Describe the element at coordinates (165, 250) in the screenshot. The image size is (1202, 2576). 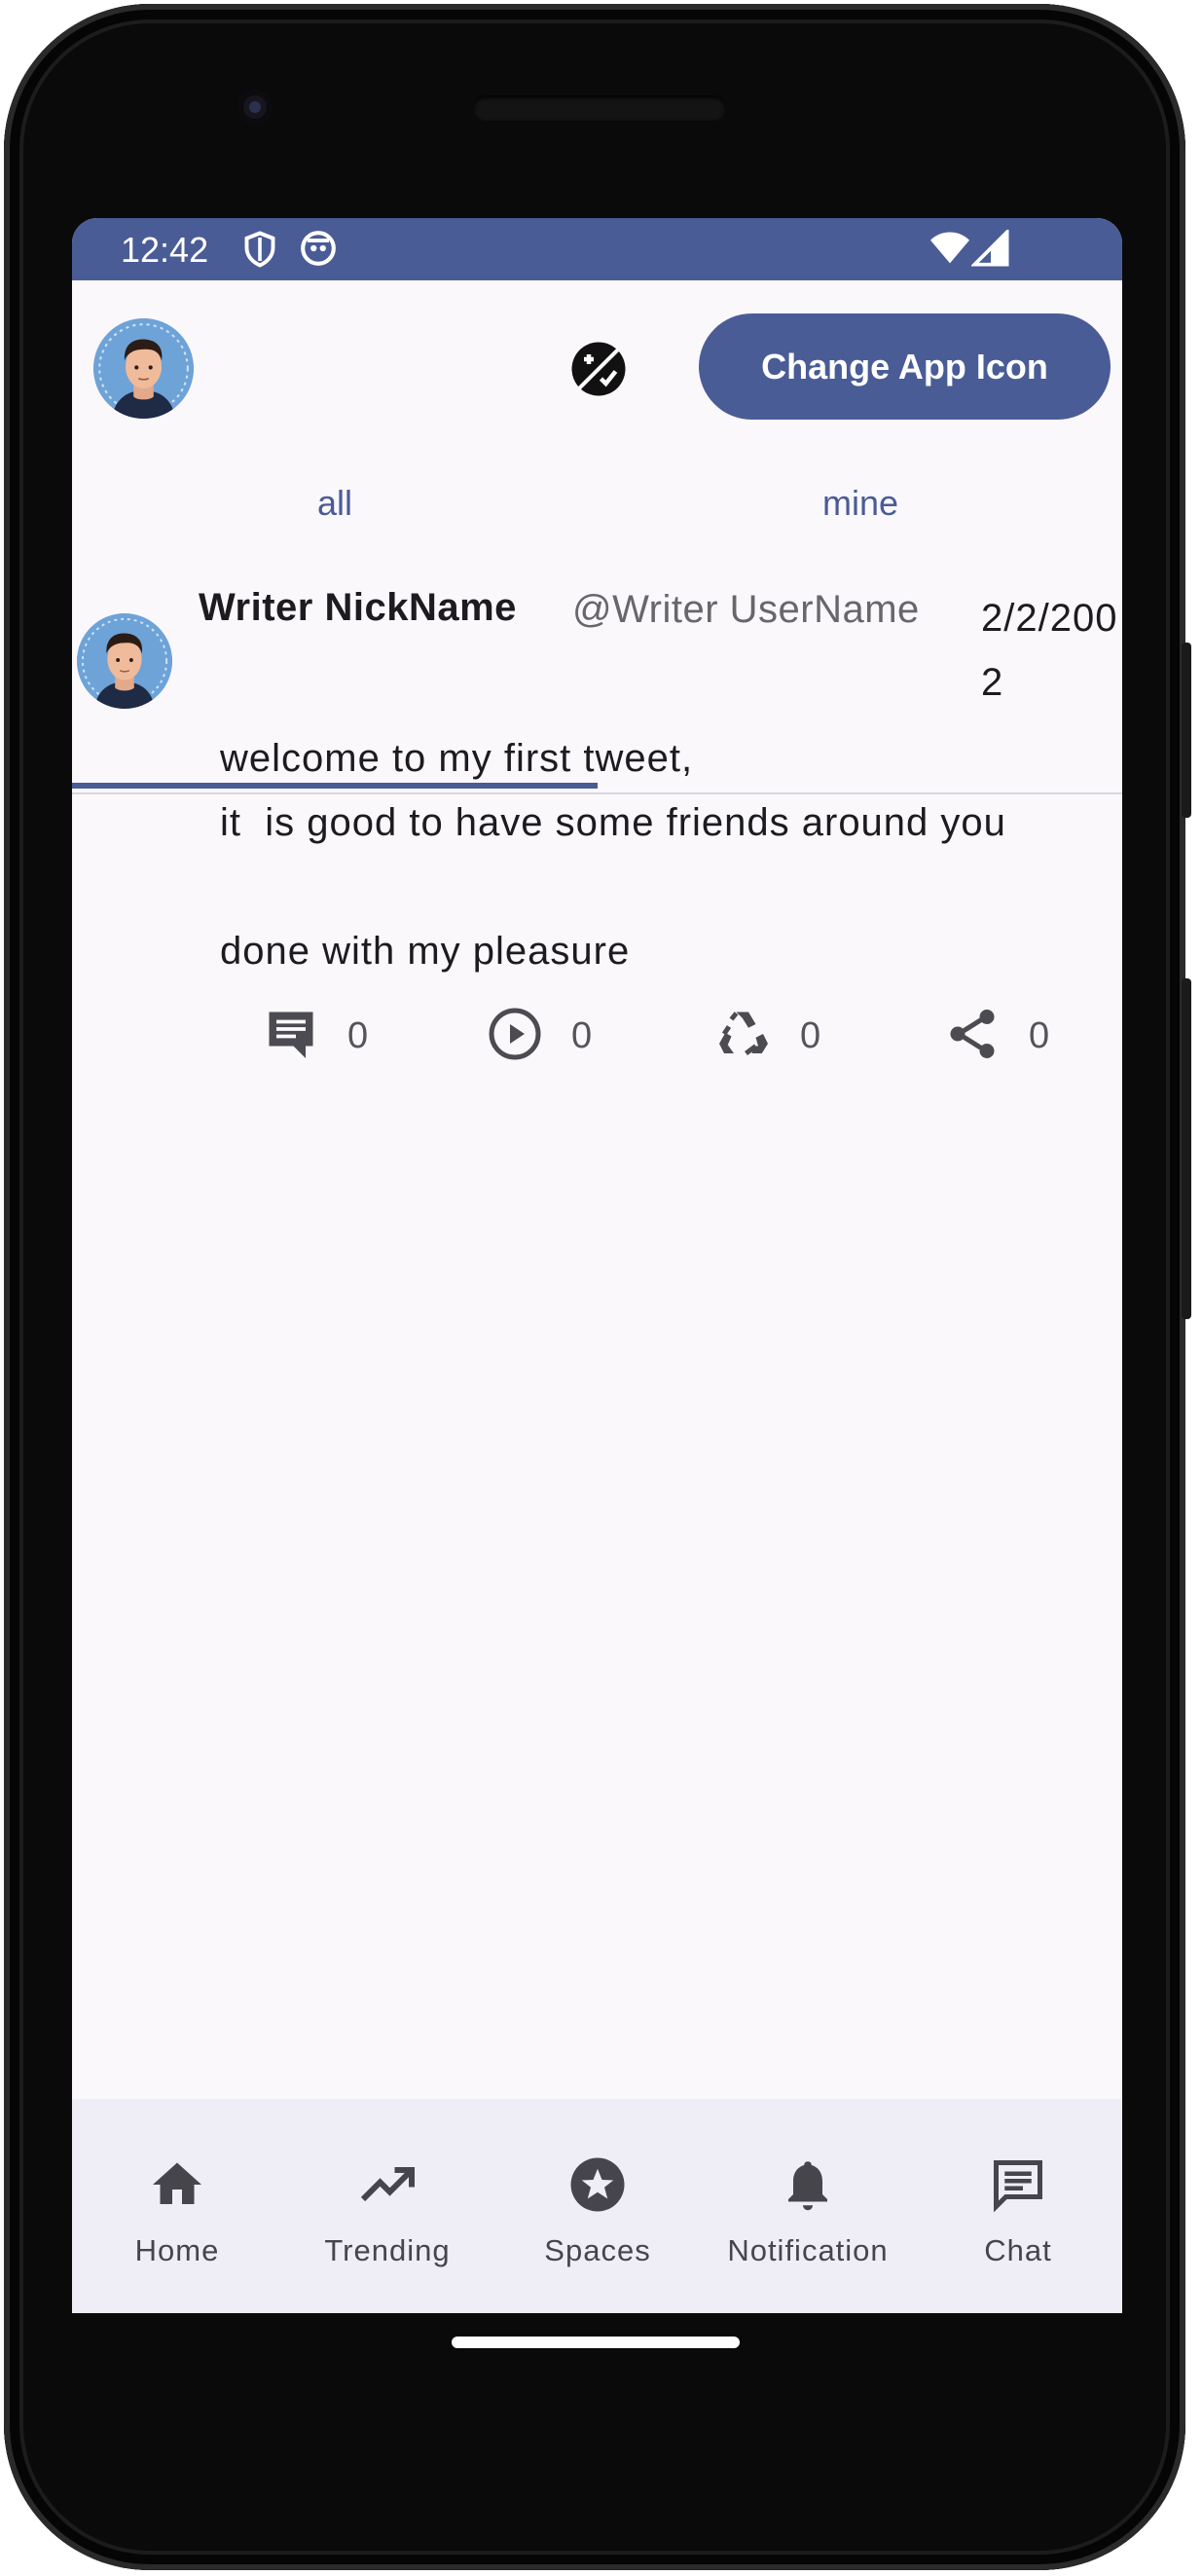
I see `status-time: 12:42` at that location.